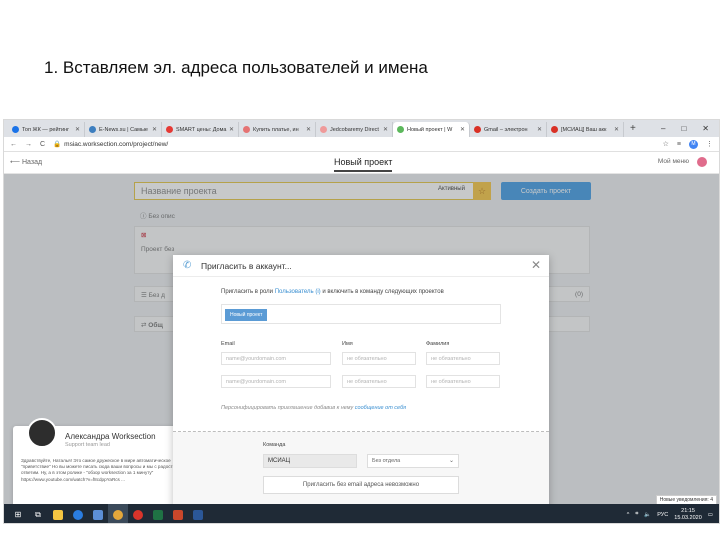  What do you see at coordinates (16, 162) in the screenshot?
I see `back-arrow-icon: ⟵` at bounding box center [16, 162].